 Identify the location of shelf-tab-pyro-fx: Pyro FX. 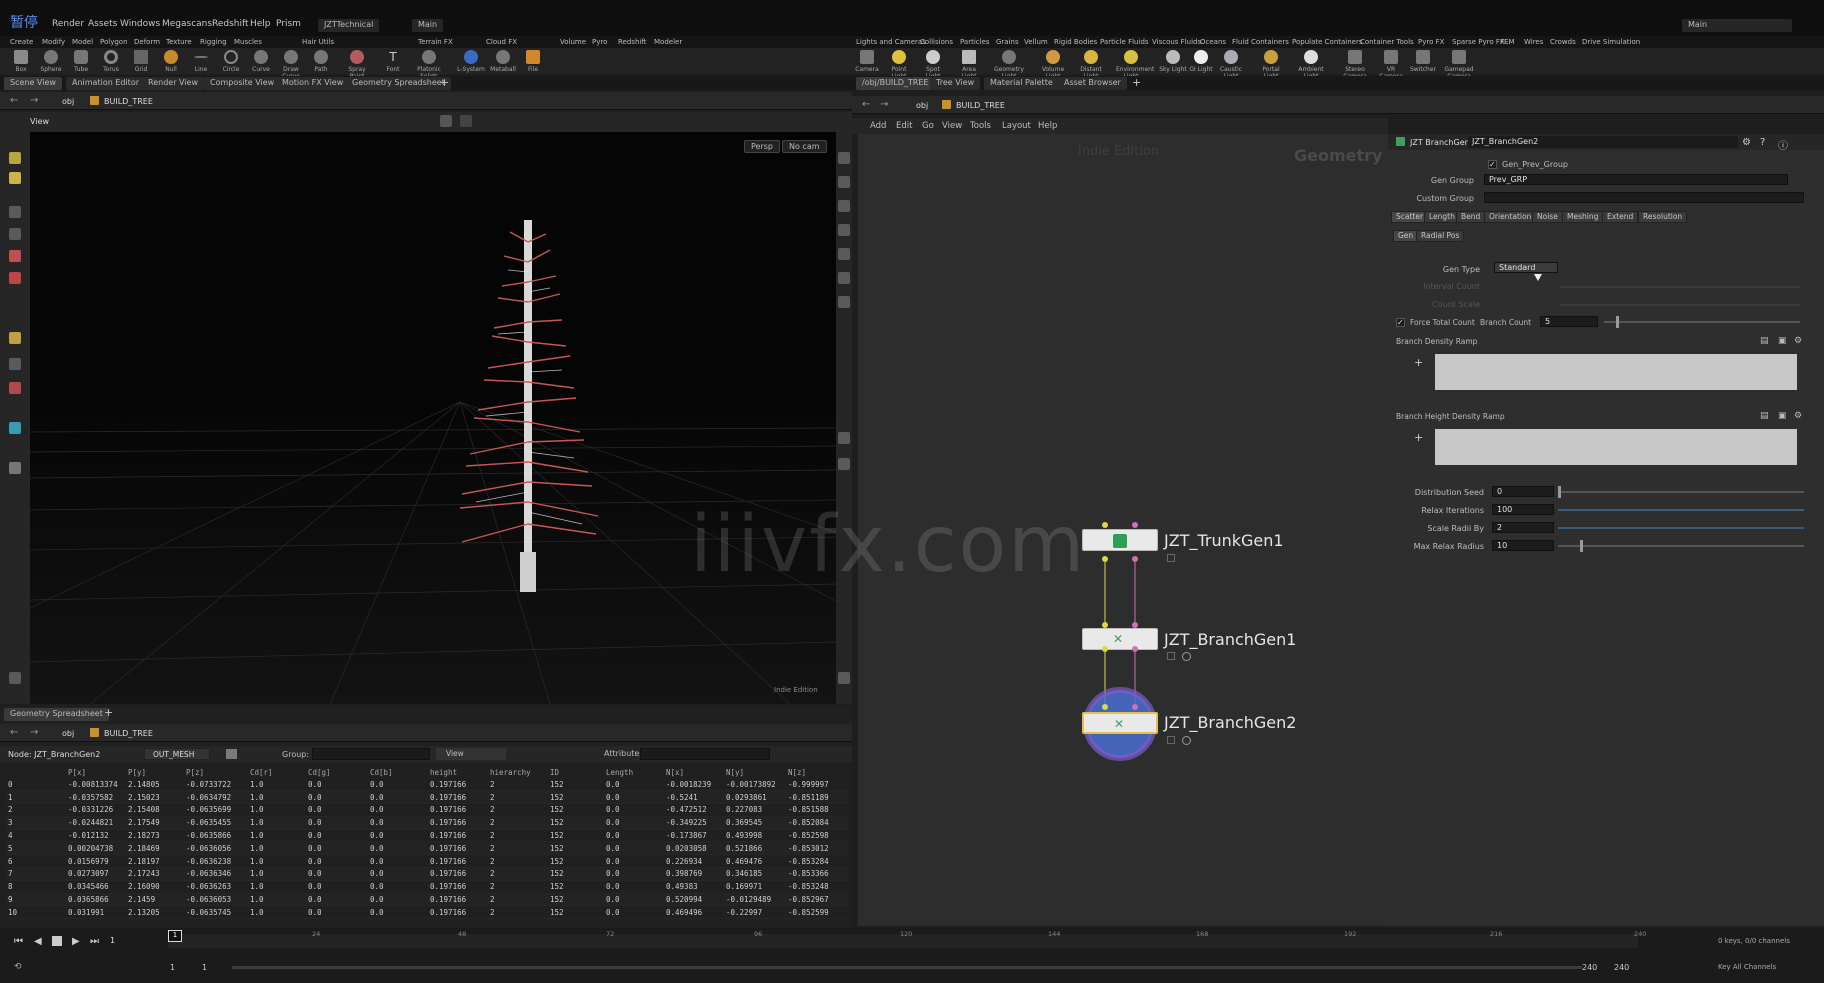
(1431, 42).